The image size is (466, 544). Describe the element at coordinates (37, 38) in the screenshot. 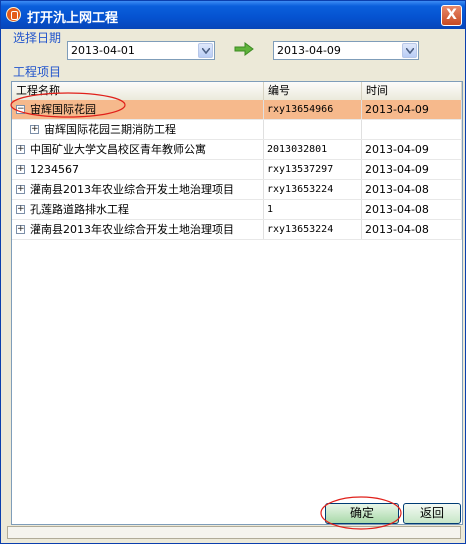

I see `date-section-label: 选择日期` at that location.